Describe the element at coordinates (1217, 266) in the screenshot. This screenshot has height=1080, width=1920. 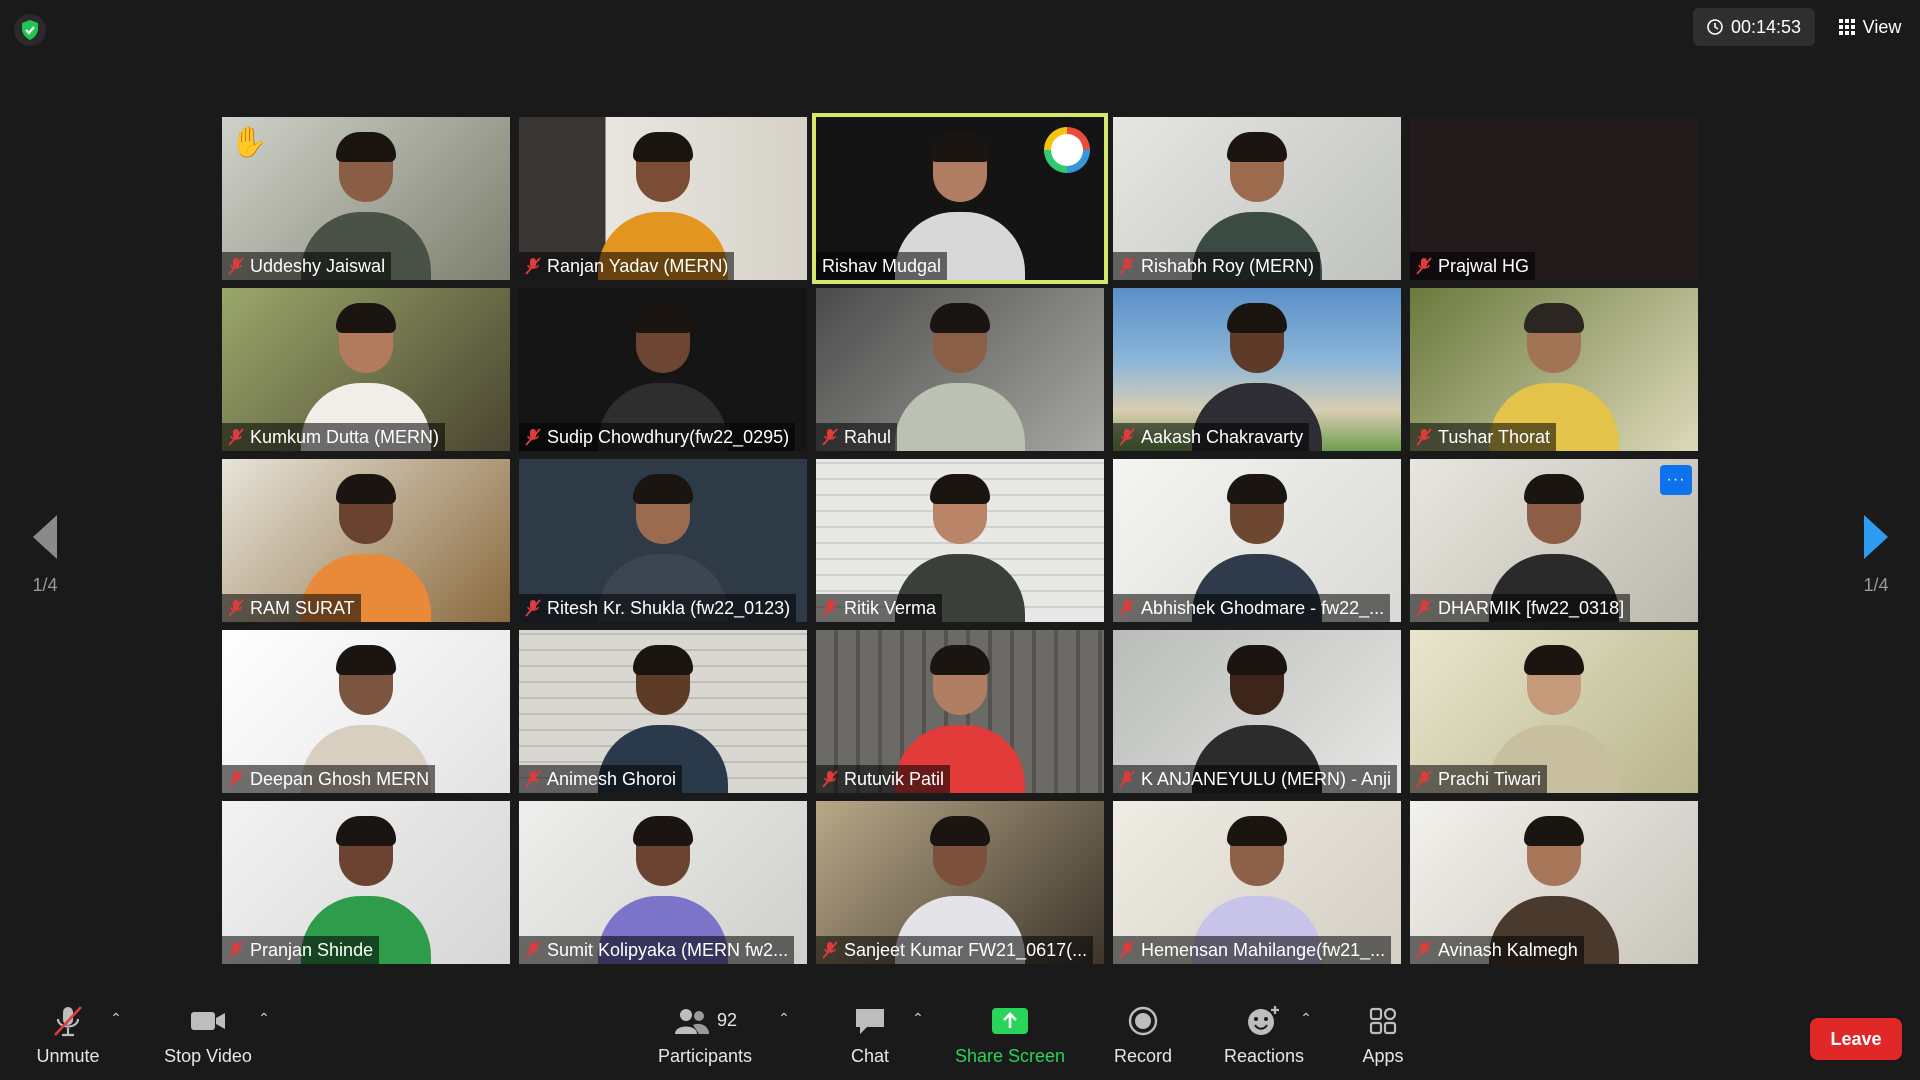
I see `participant-name-label: Rishabh Roy (MERN)` at that location.